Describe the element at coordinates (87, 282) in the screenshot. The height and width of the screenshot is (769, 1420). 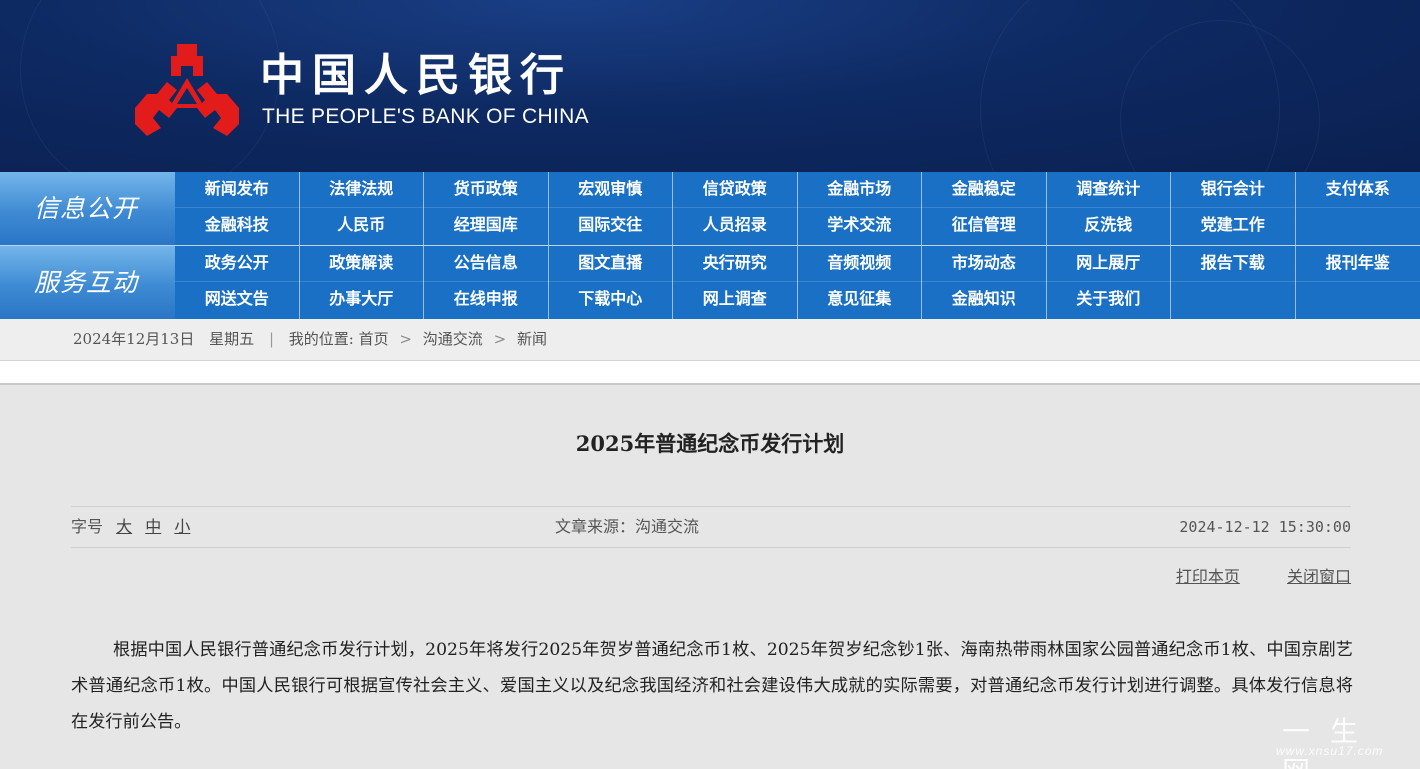
I see `nav-section-label: 服务互动` at that location.